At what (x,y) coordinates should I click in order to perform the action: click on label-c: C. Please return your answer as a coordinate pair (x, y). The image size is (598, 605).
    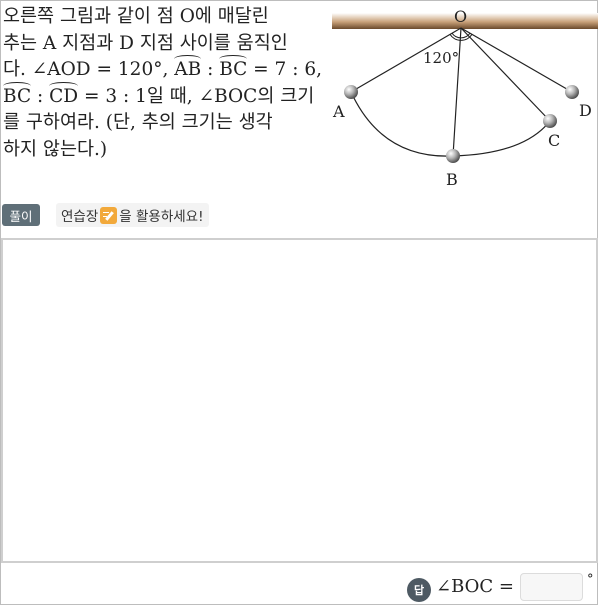
    Looking at the image, I should click on (554, 140).